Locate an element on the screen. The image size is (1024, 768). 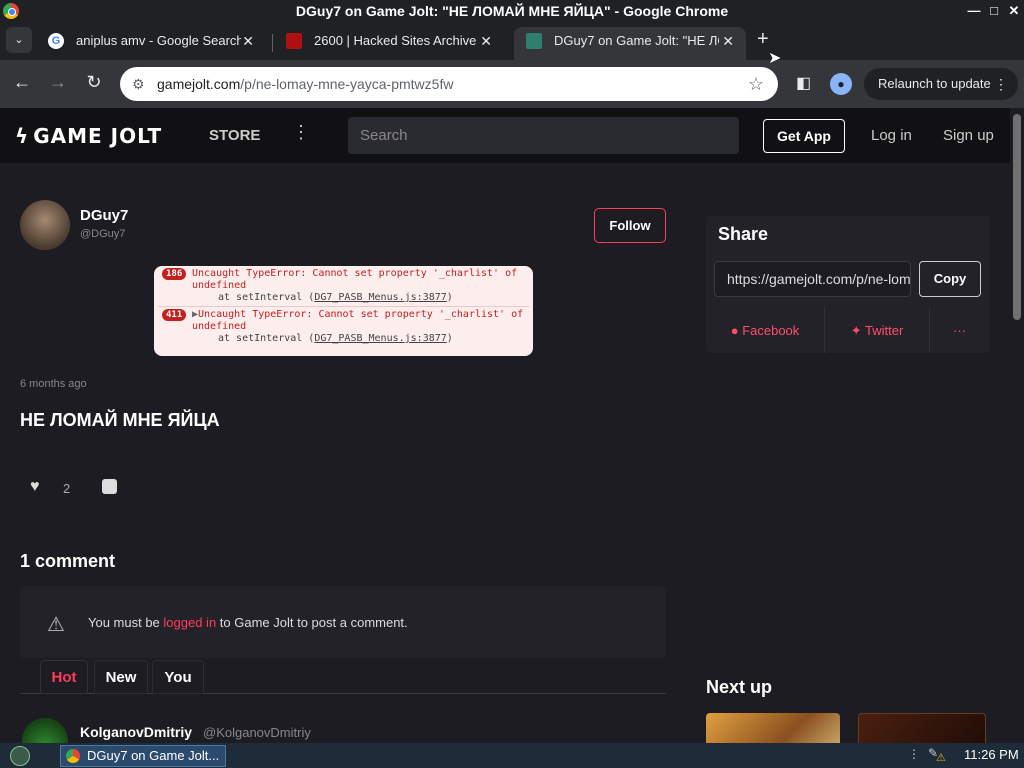
comment-icon is located at coordinates (109, 486).